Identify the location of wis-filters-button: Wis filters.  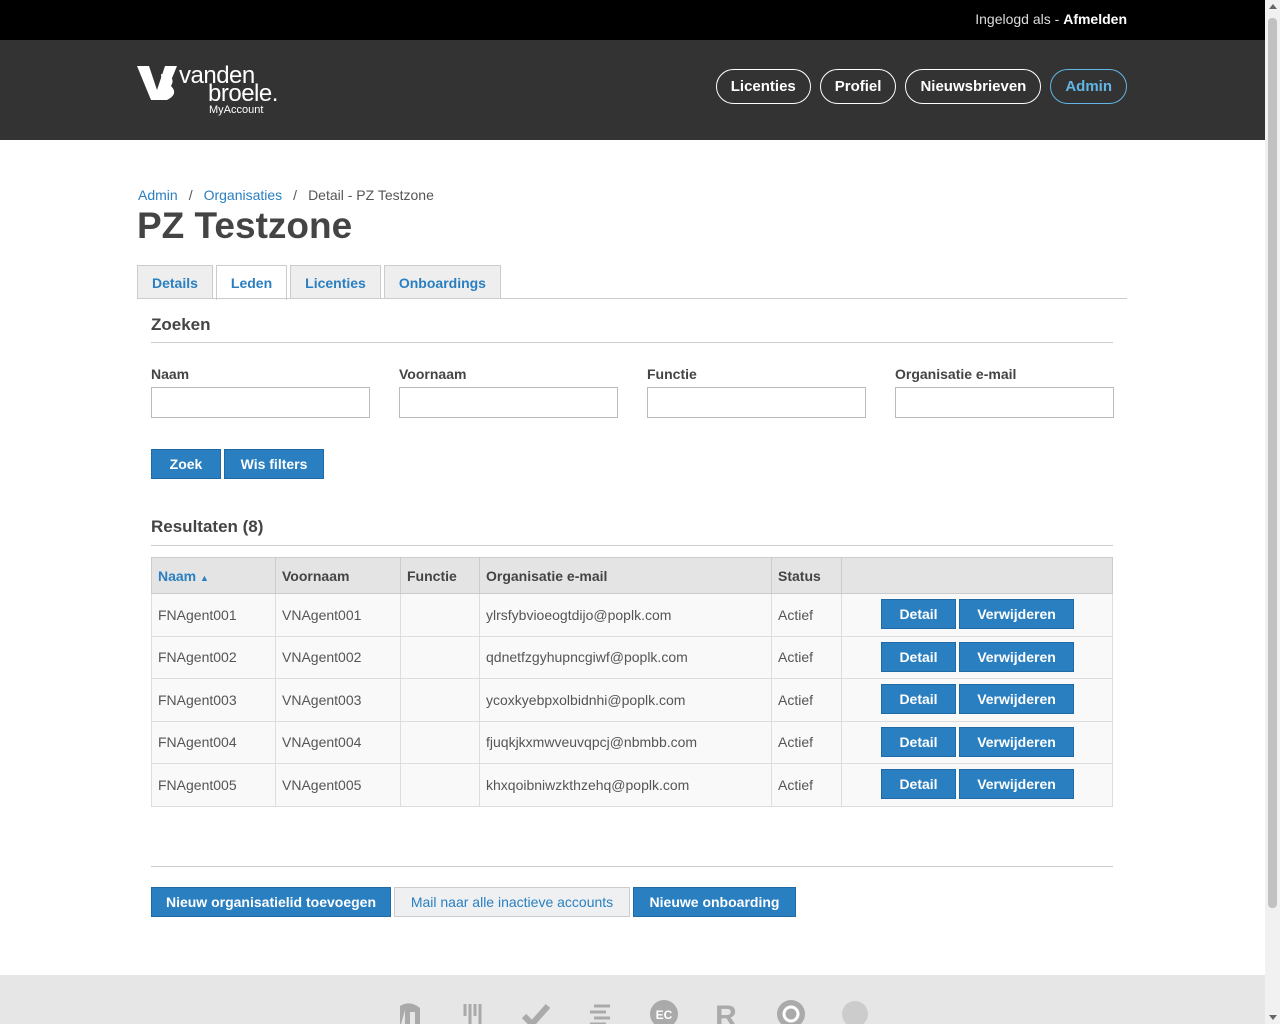
(274, 464).